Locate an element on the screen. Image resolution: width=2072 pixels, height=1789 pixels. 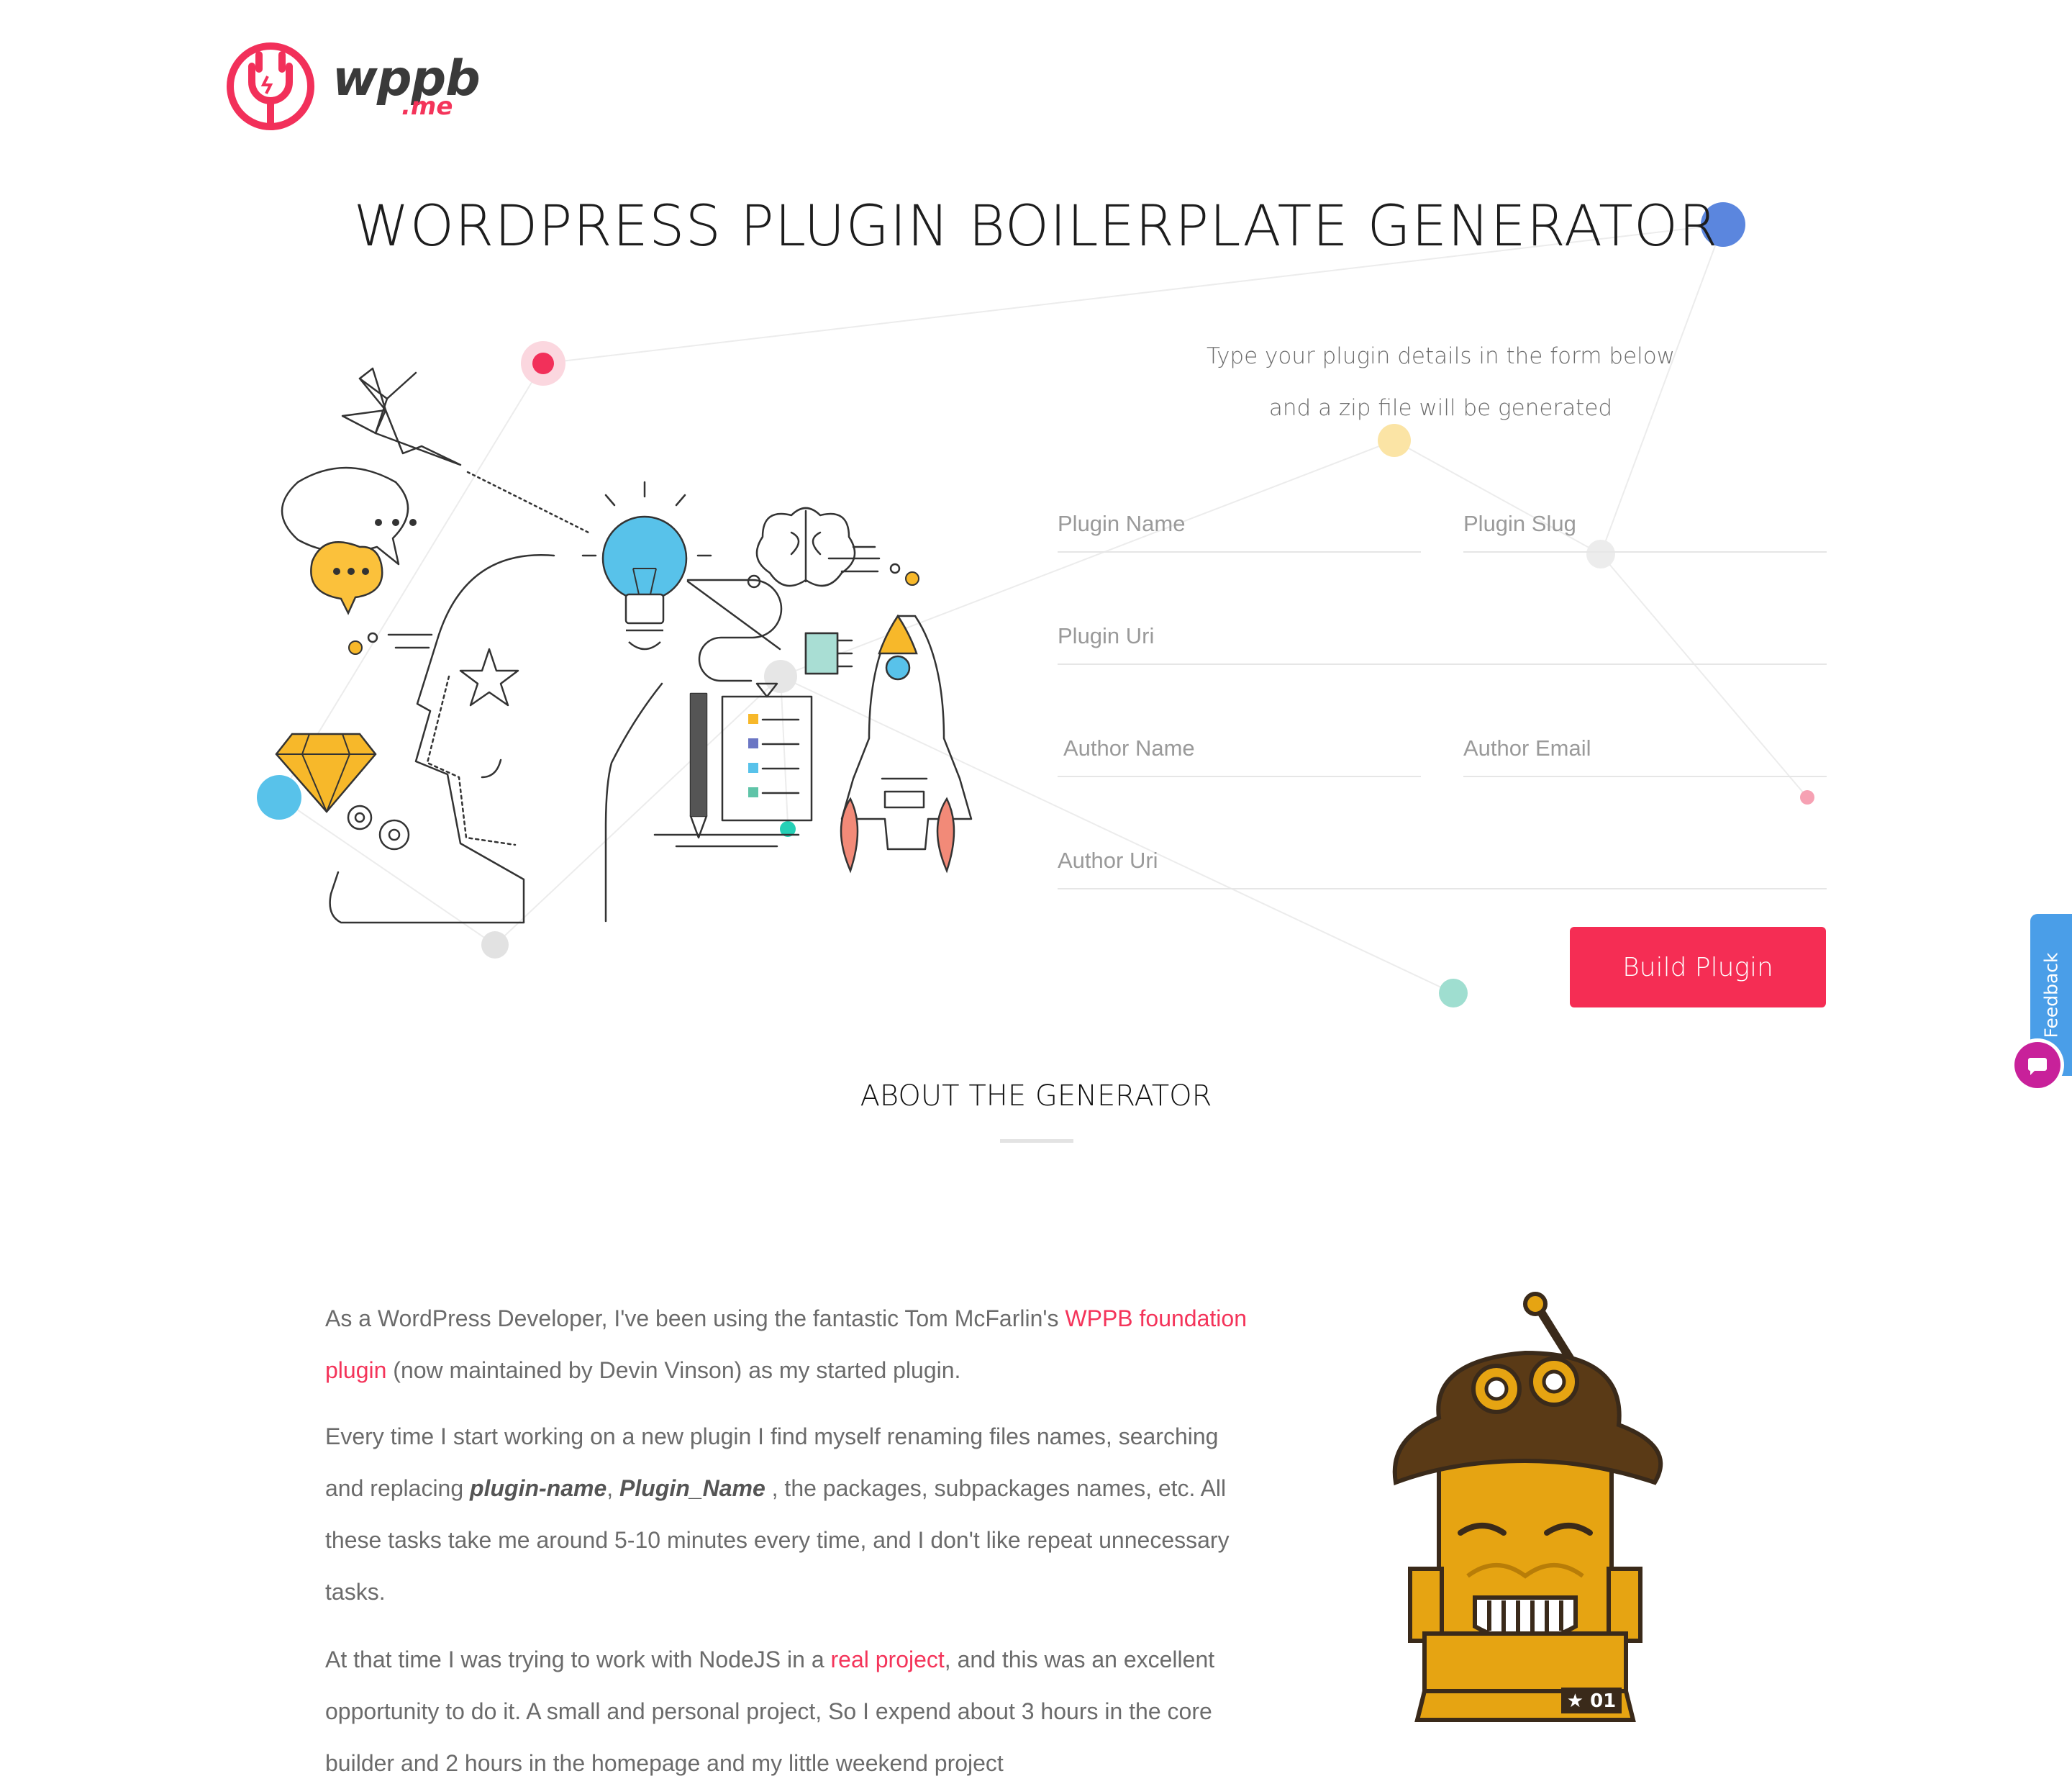
form-intro-line-2: and a zip file will be generated is located at coordinates (1440, 408).